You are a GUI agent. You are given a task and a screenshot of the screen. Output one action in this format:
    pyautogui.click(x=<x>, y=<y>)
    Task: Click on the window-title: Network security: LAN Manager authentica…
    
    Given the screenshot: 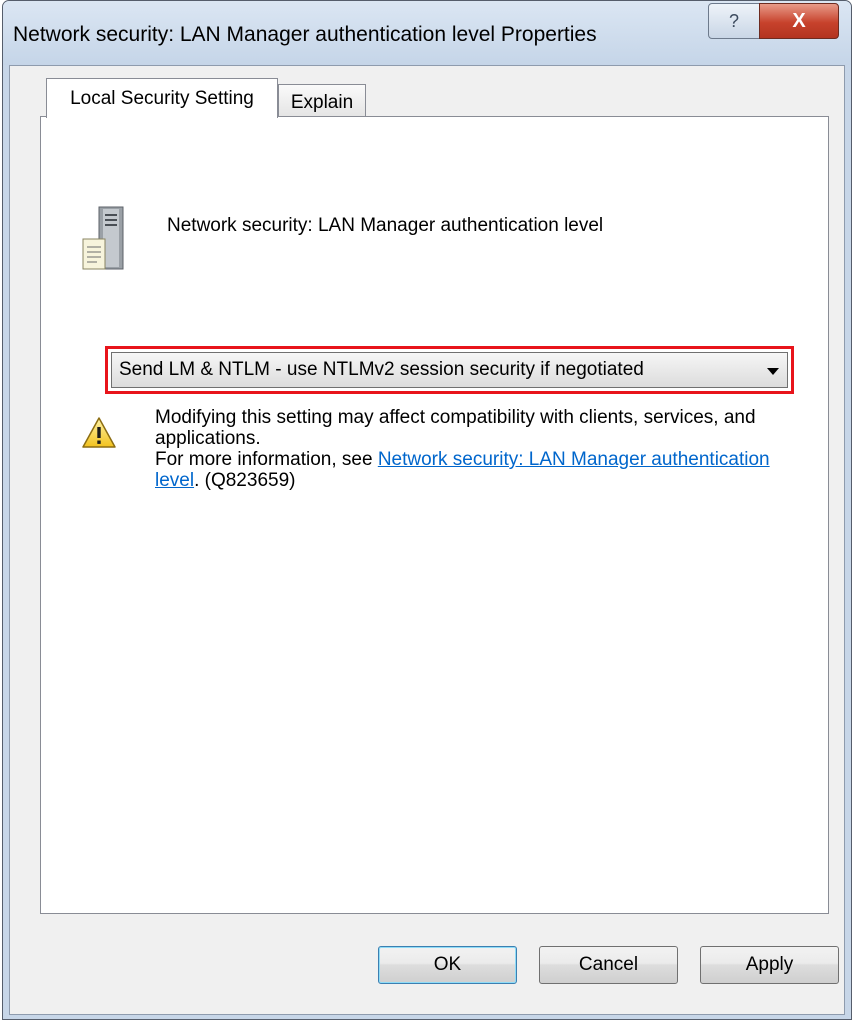 What is the action you would take?
    pyautogui.click(x=305, y=34)
    